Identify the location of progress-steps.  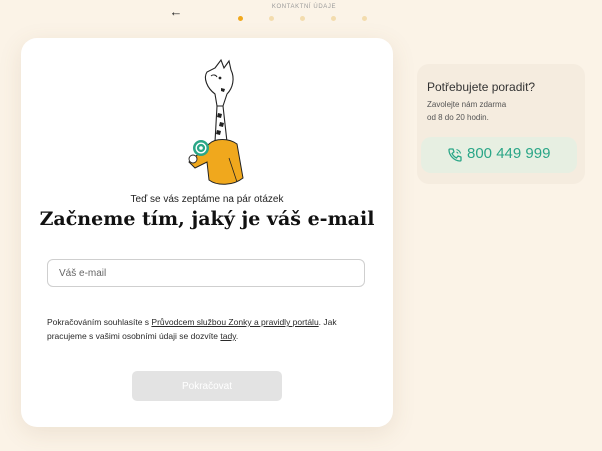
(303, 19).